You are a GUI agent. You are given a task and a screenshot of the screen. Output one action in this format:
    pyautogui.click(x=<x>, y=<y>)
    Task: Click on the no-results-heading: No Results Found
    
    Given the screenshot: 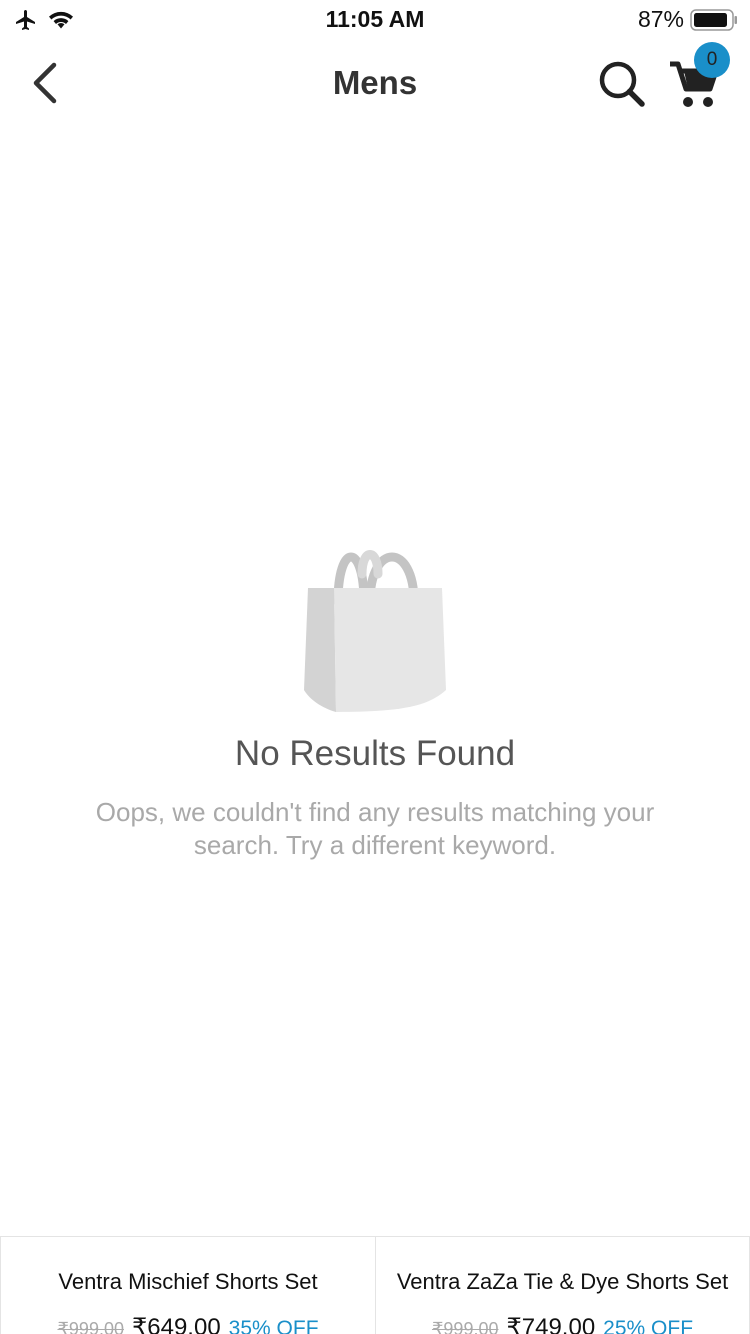 What is the action you would take?
    pyautogui.click(x=375, y=753)
    